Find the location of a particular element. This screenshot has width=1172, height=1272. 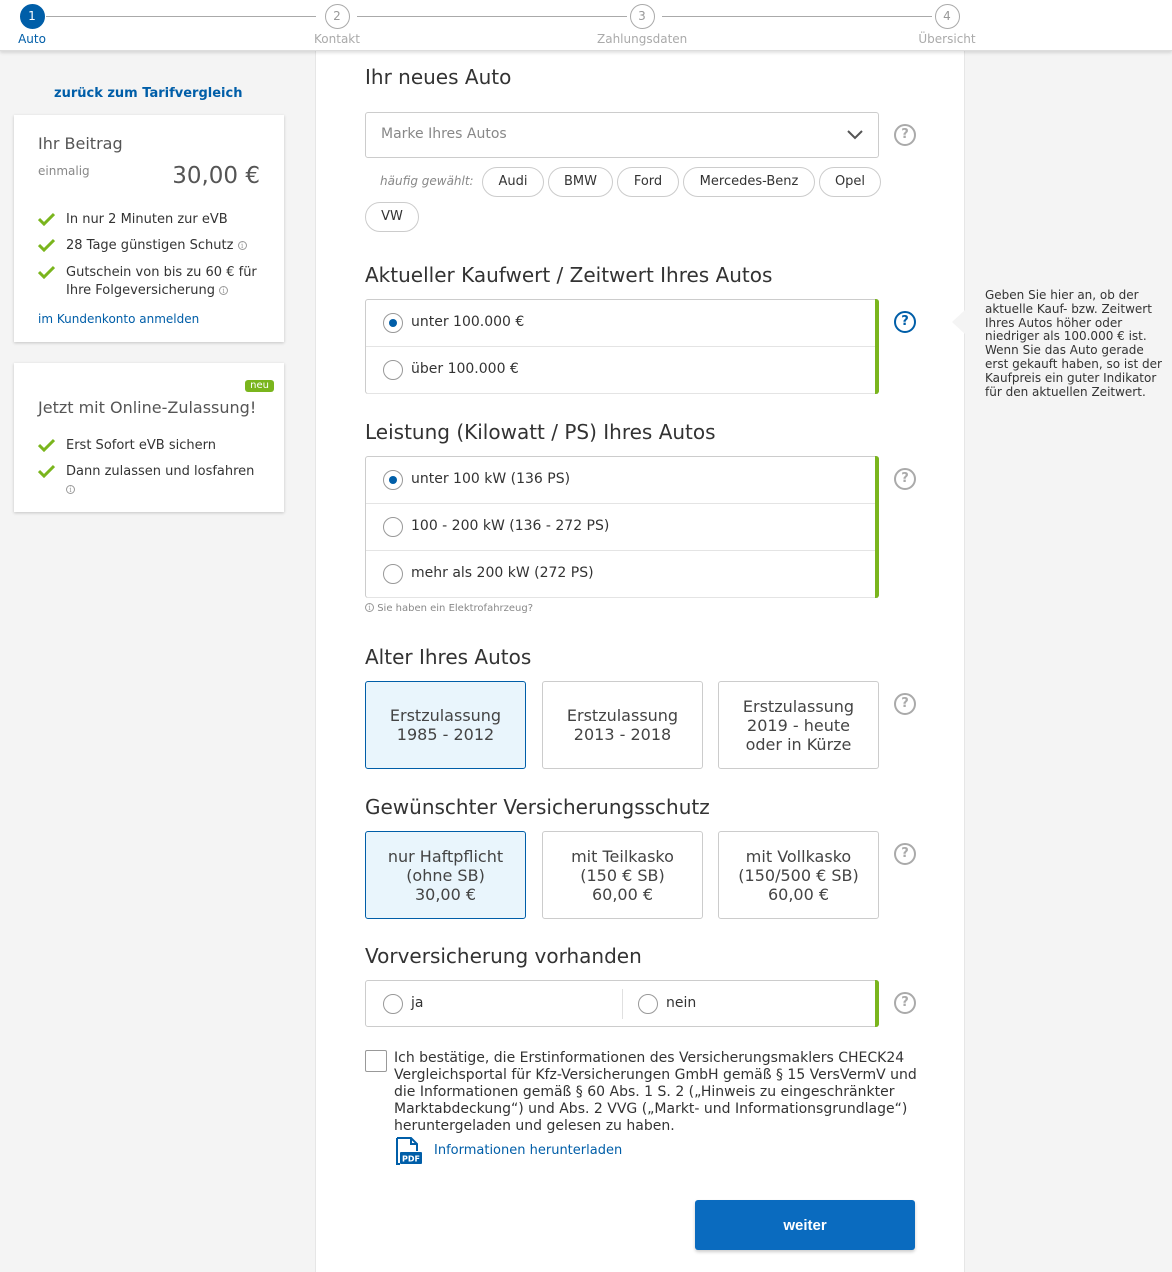

radio-label: ja is located at coordinates (417, 1003).